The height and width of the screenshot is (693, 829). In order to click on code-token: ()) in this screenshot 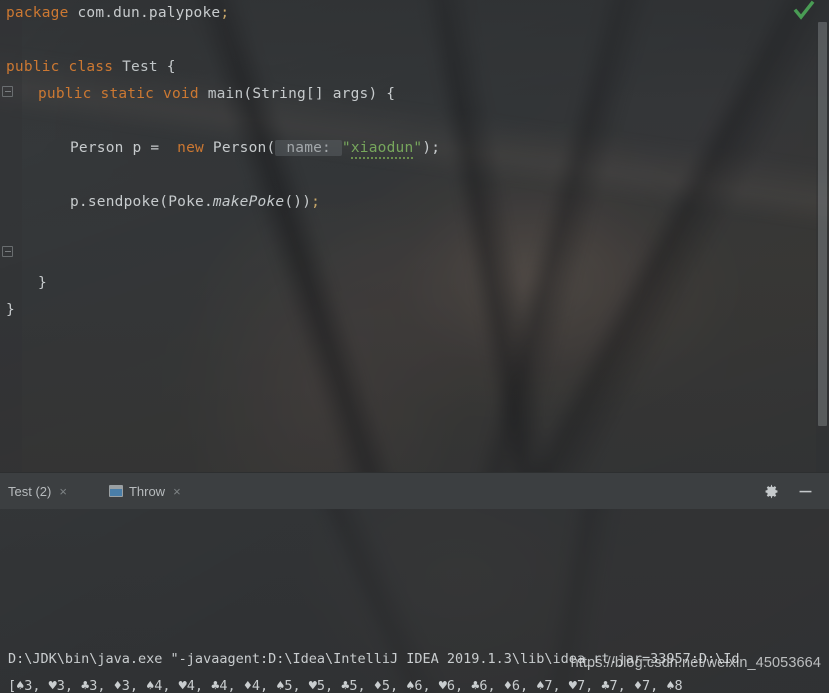, I will do `click(298, 202)`.